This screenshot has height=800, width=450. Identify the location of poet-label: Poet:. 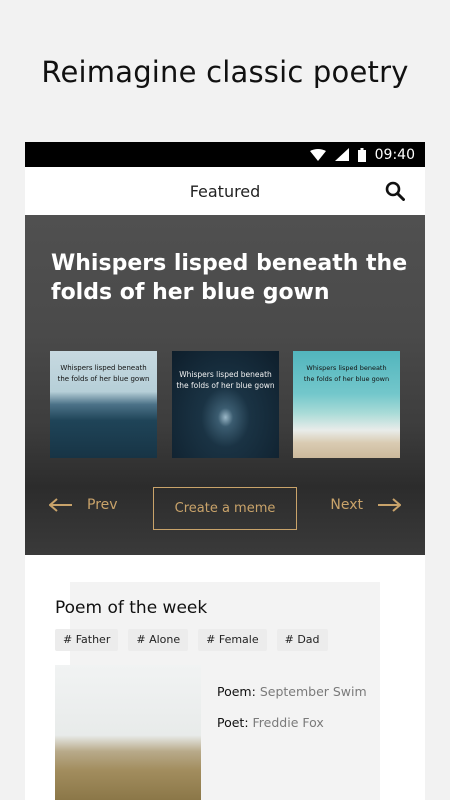
(233, 722).